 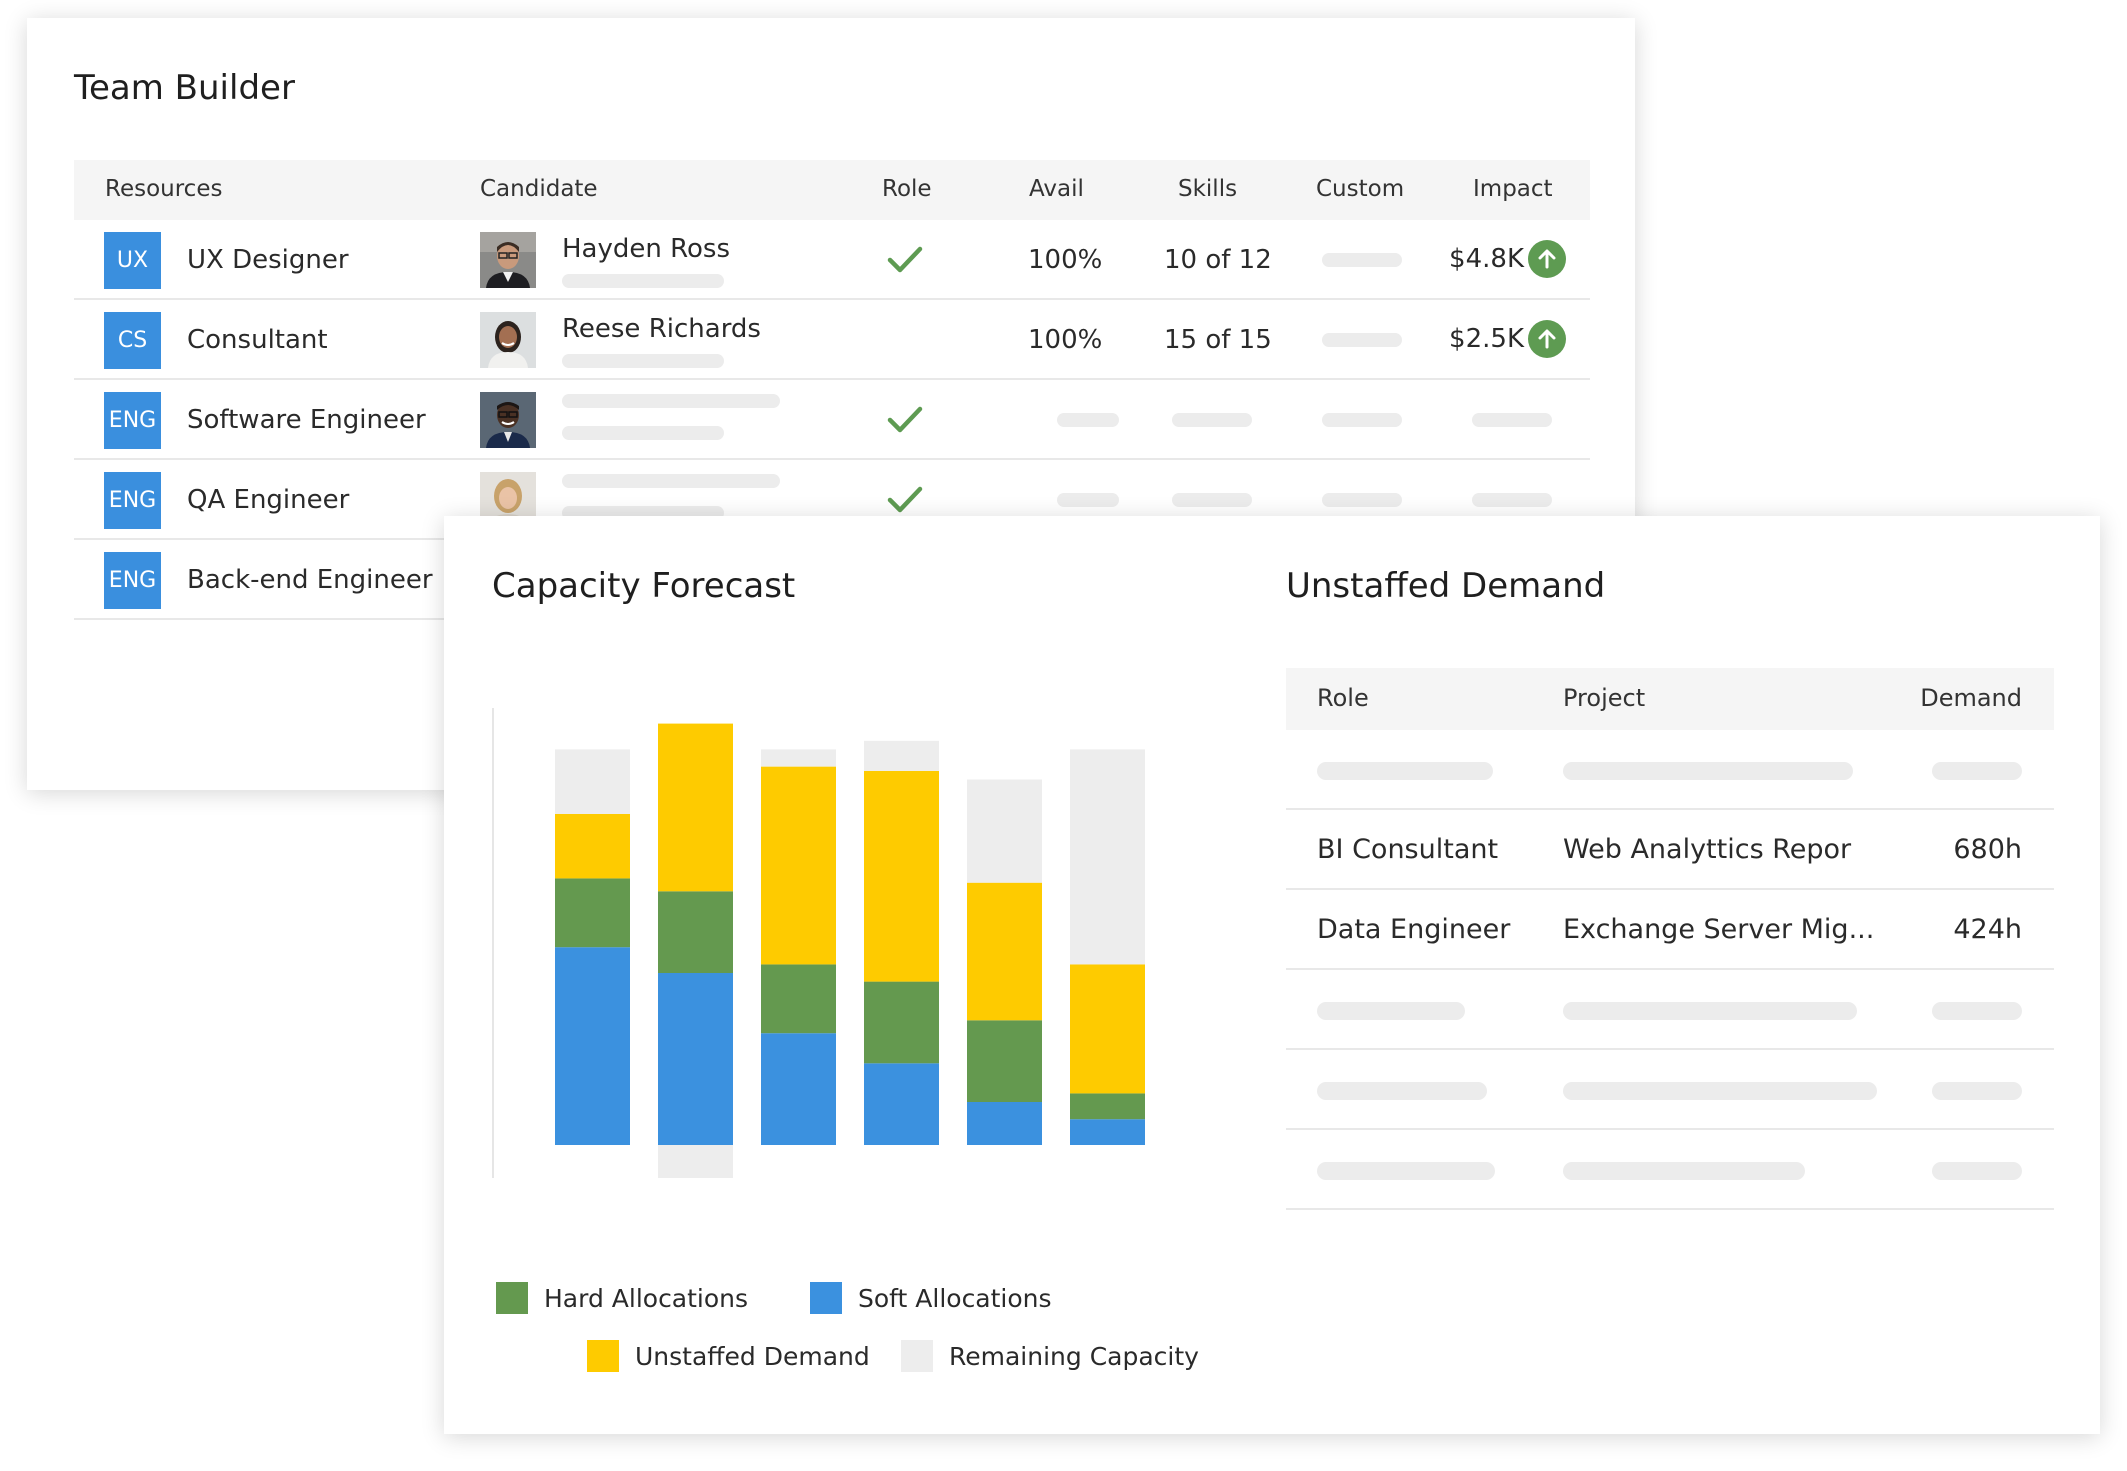 What do you see at coordinates (1074, 1356) in the screenshot?
I see `legend-label: Remaining Capacity` at bounding box center [1074, 1356].